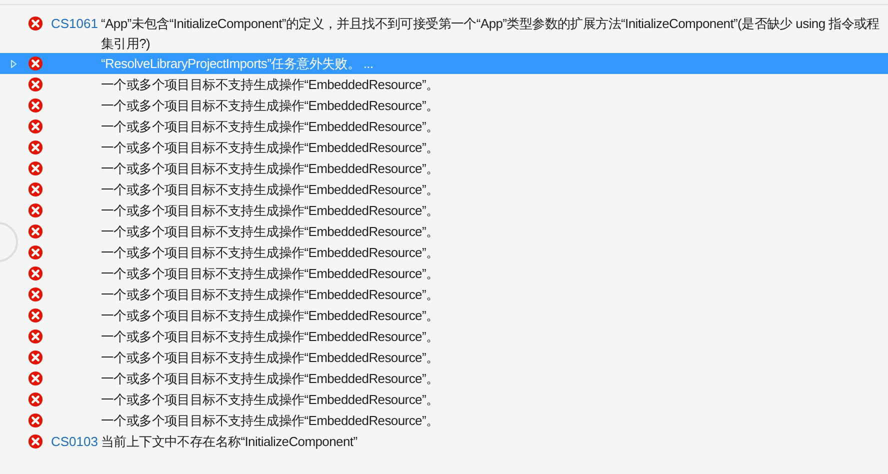  Describe the element at coordinates (490, 24) in the screenshot. I see `error-message: “App”未包含“InitializeComponent”的定义，并且找不到可接受第一个“App”类型参数的扩展方法“InitializeComponent”(是否缺少 using 指令或程` at that location.